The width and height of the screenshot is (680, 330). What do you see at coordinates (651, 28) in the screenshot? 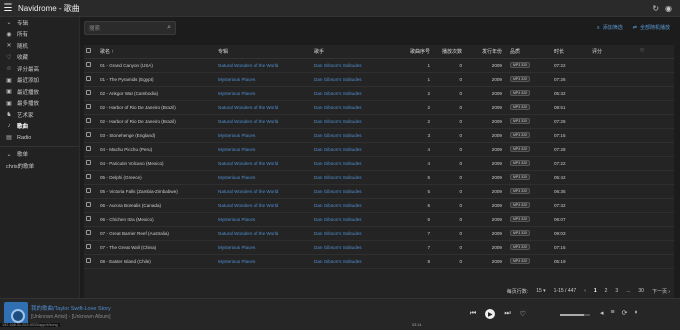
I see `shuffle-all-button: ⇄ 全部随机播放` at bounding box center [651, 28].